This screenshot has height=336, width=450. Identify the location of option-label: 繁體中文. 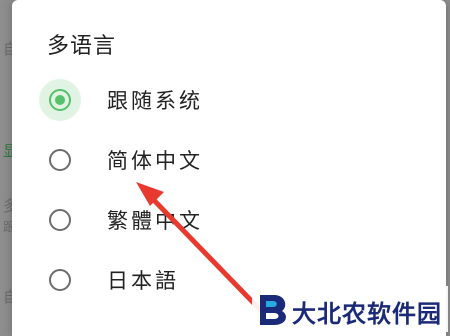
(155, 221).